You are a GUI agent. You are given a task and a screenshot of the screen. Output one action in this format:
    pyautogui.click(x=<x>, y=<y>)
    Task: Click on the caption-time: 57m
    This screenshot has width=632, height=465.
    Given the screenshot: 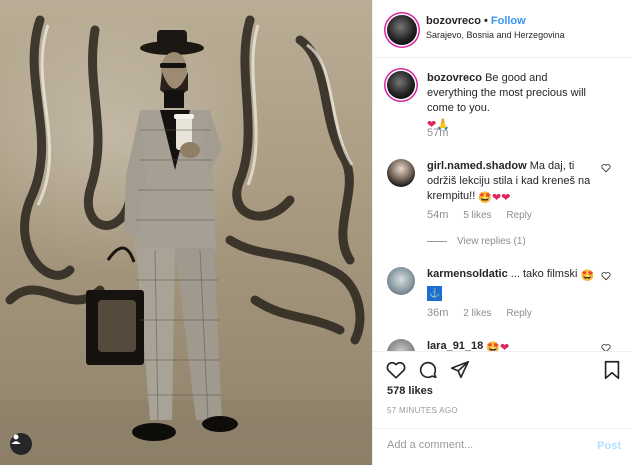 What is the action you would take?
    pyautogui.click(x=437, y=133)
    